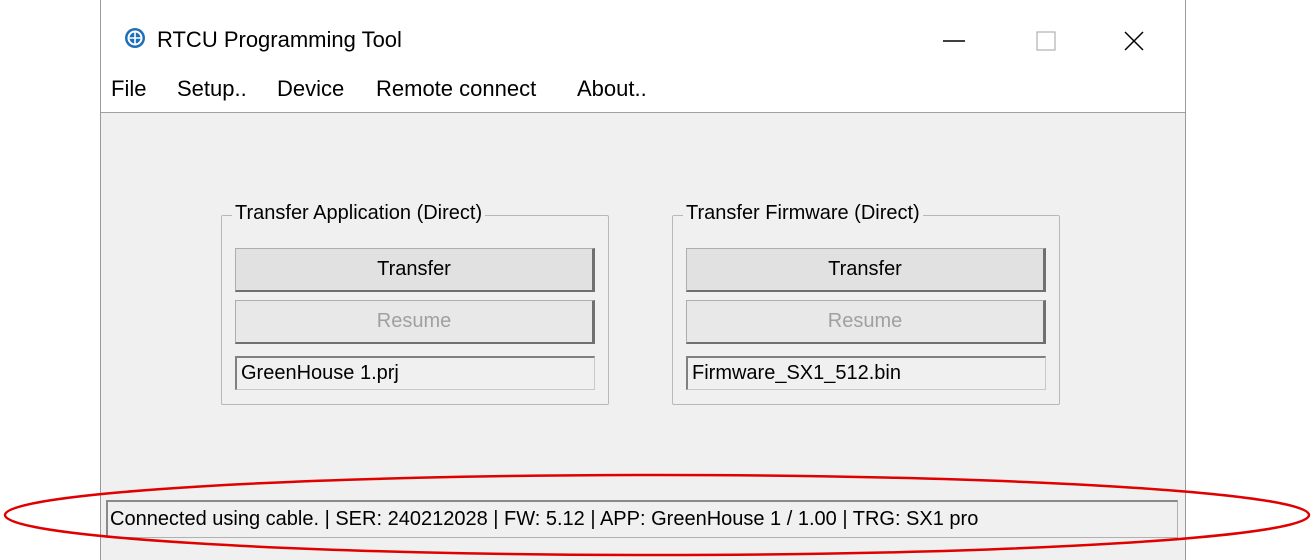 This screenshot has height=560, width=1314. Describe the element at coordinates (612, 89) in the screenshot. I see `menu-about: About..` at that location.